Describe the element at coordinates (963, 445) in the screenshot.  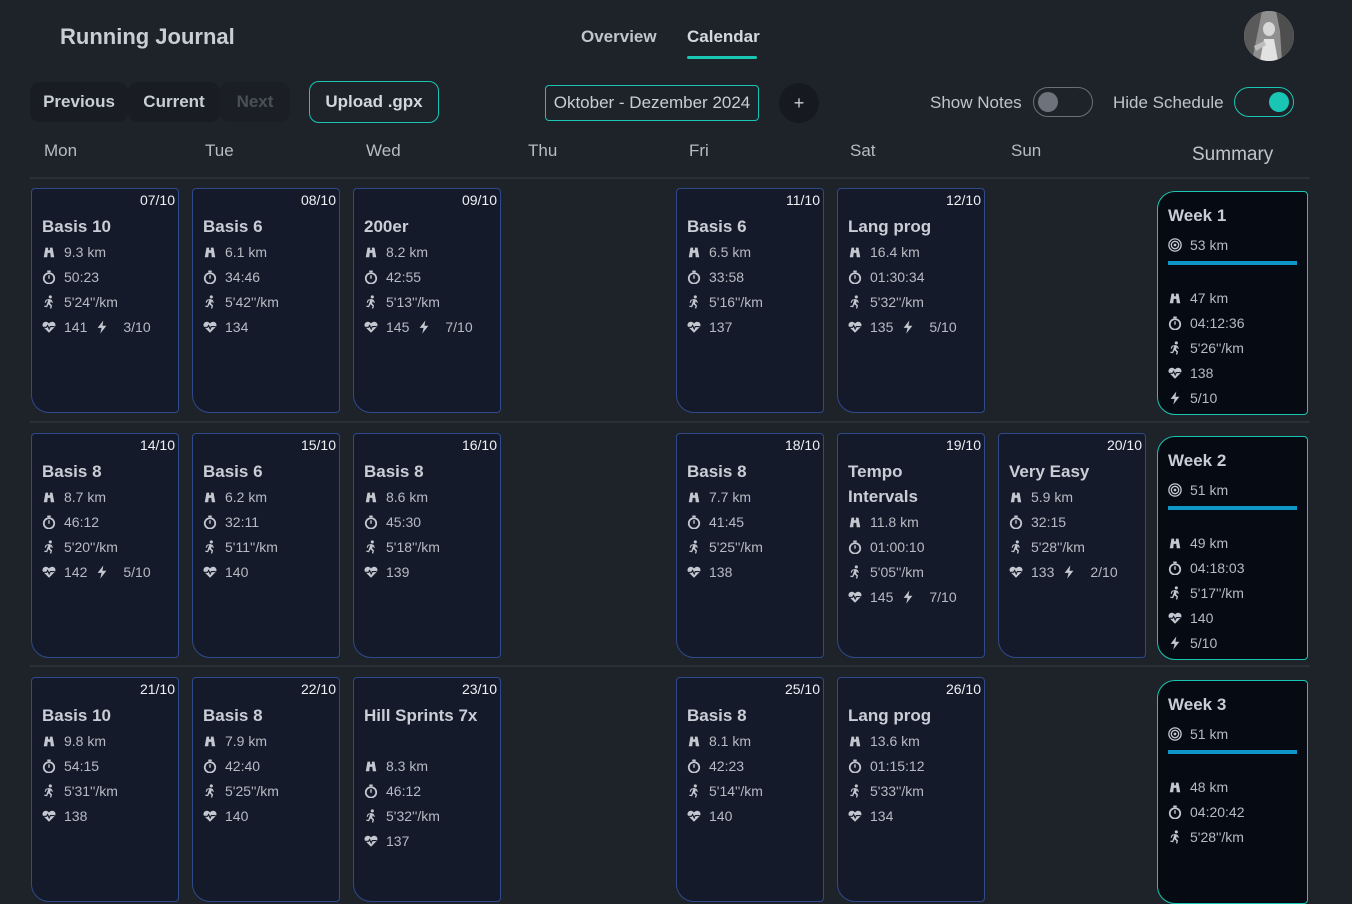
I see `card-date: 19/10` at that location.